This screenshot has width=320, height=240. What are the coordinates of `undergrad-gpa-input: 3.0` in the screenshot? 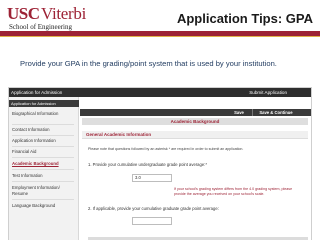 It's located at (152, 178).